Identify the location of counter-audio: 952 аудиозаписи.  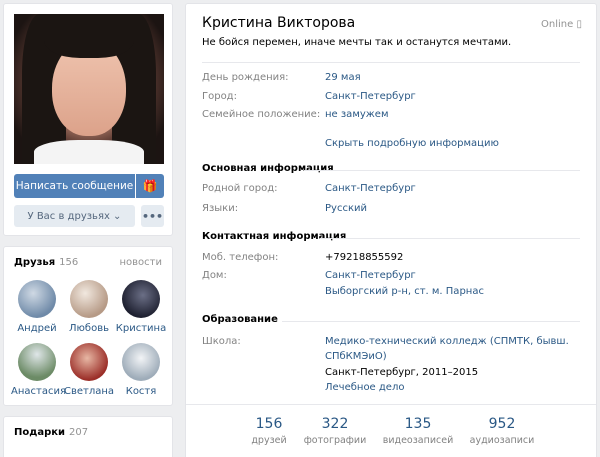
(502, 431).